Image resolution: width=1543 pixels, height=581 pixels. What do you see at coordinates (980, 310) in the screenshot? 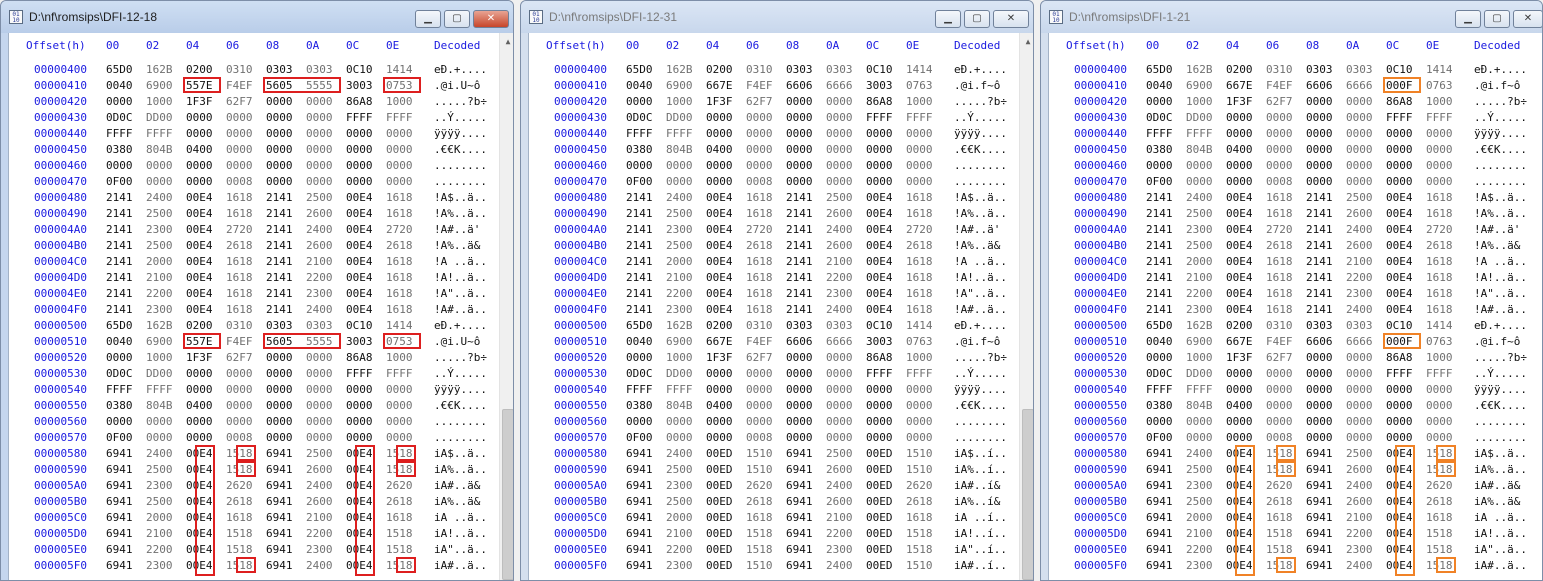
I see `decoded-text: !A#..ä..` at bounding box center [980, 310].